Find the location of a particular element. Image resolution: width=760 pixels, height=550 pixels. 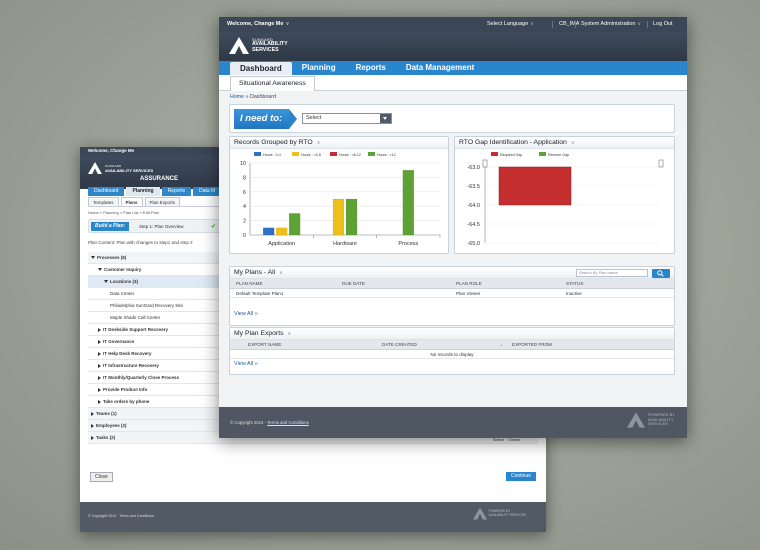

back-nav-dashboard: Dashboard is located at coordinates (106, 191).